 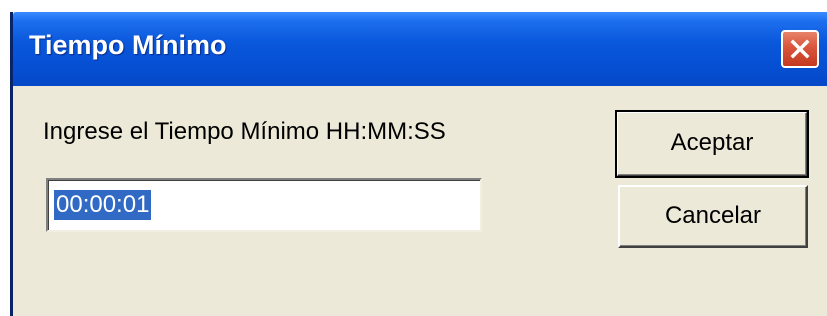 I want to click on time-input-value: 00:00:01, so click(x=103, y=205).